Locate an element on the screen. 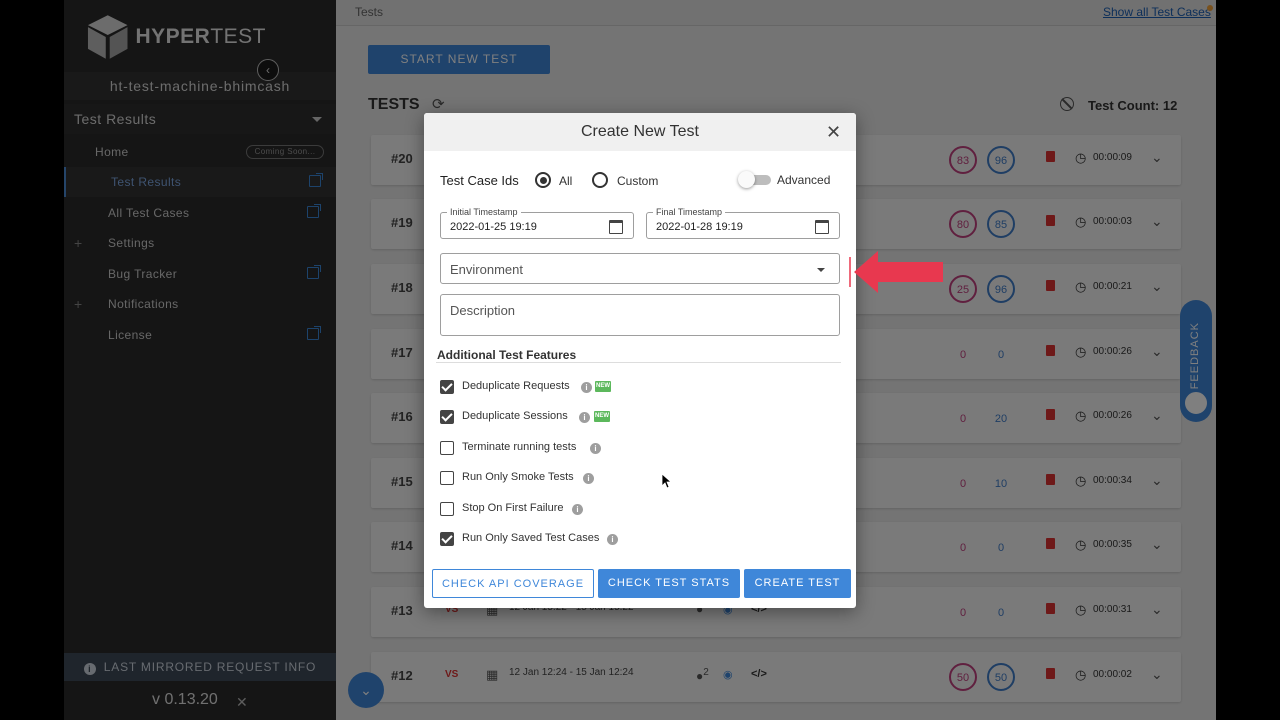 This screenshot has width=1280, height=720. checkbox-label: Deduplicate Requests is located at coordinates (516, 386).